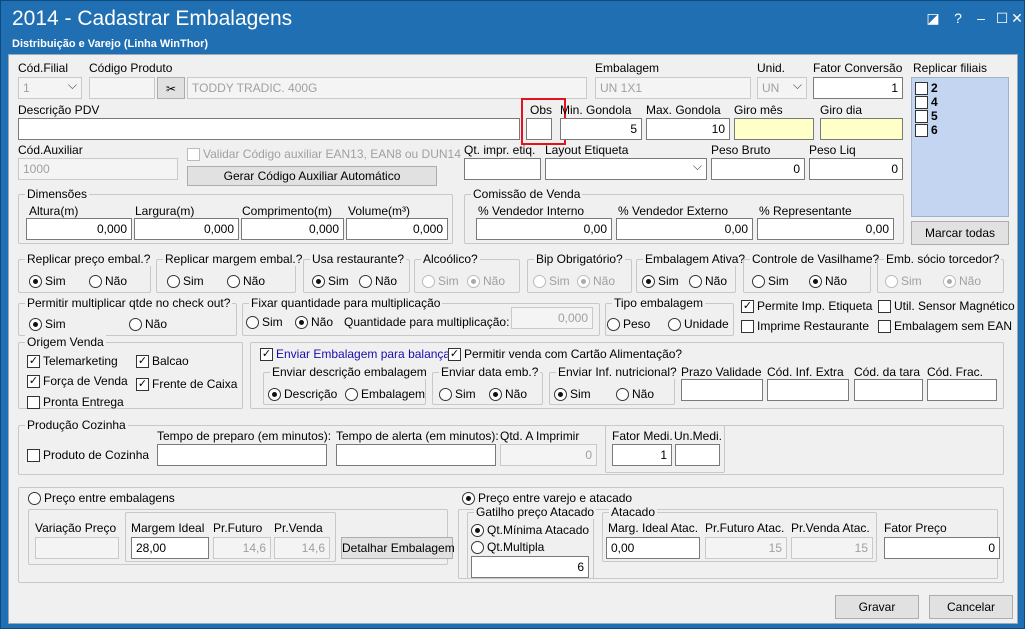 The image size is (1025, 629). I want to click on embalagem-input: UN 1X1, so click(673, 88).